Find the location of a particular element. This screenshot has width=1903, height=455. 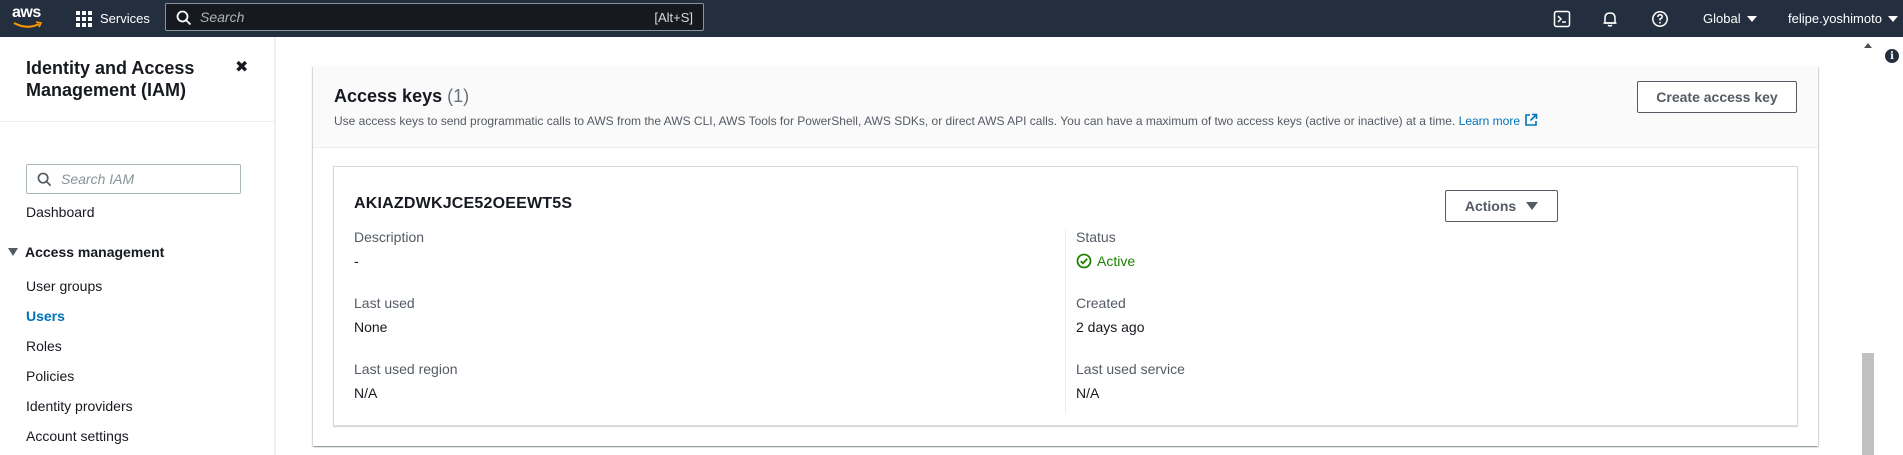

account-menu: felipe.yoshimoto is located at coordinates (1843, 18).